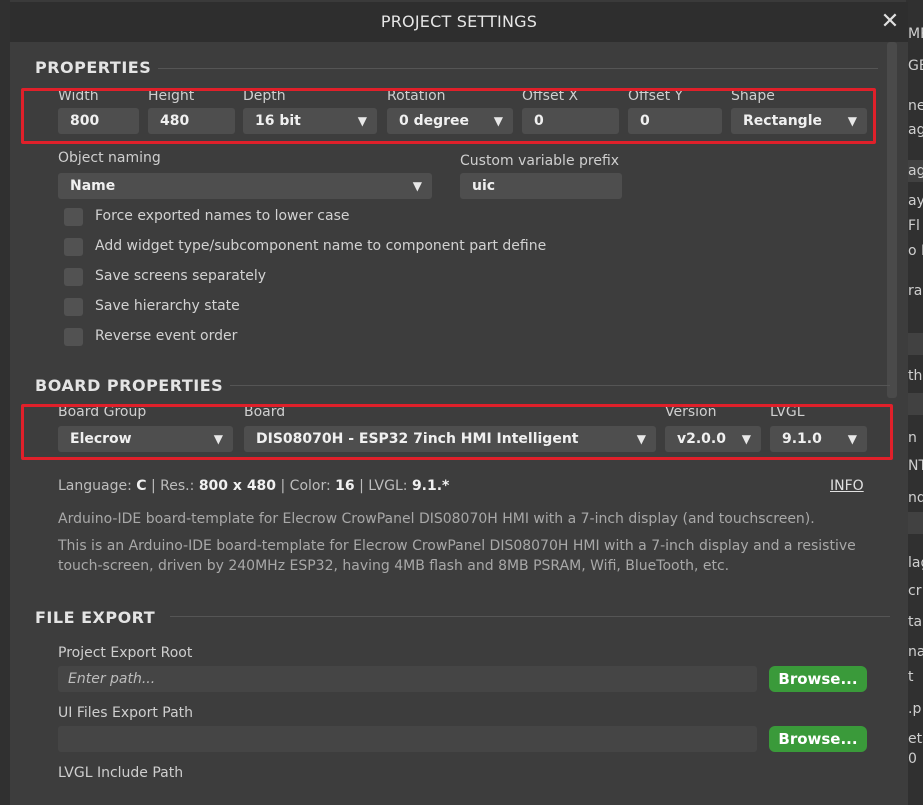  What do you see at coordinates (310, 486) in the screenshot?
I see `color-label: Color:` at bounding box center [310, 486].